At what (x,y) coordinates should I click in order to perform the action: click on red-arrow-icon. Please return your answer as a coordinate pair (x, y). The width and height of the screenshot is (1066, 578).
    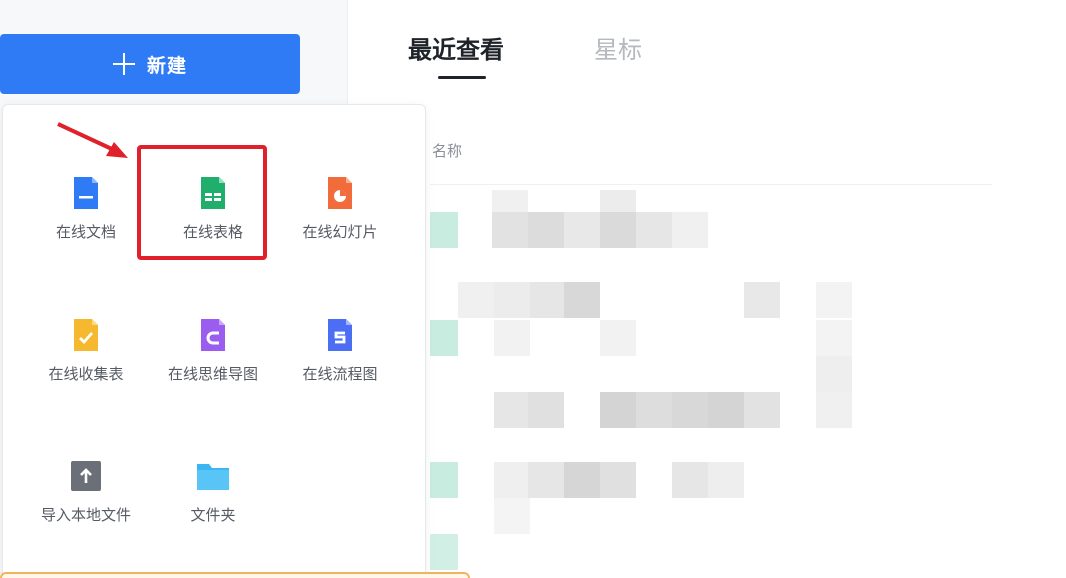
    Looking at the image, I should click on (92, 140).